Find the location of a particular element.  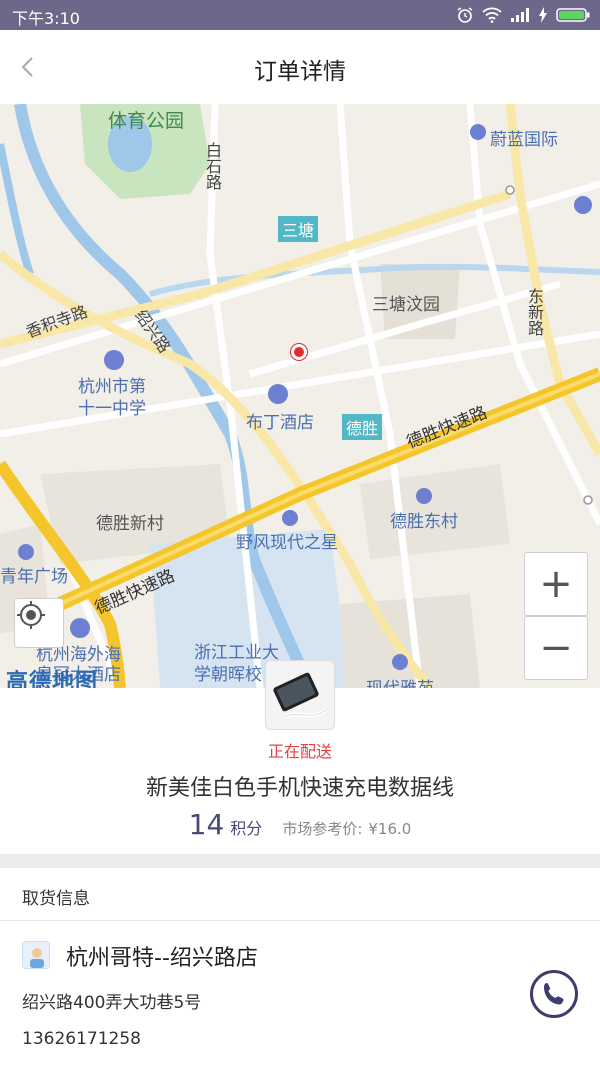

store-avatar is located at coordinates (36, 955).